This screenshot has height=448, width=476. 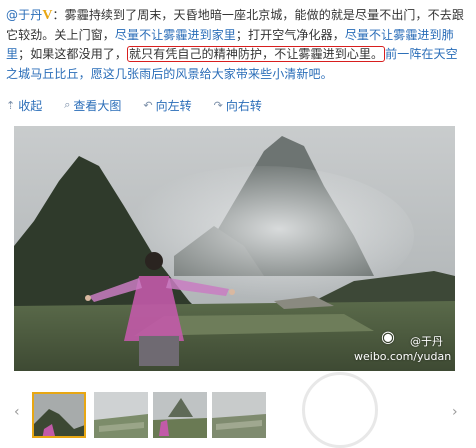 I want to click on weibo-logo-icon: ◉, so click(x=388, y=336).